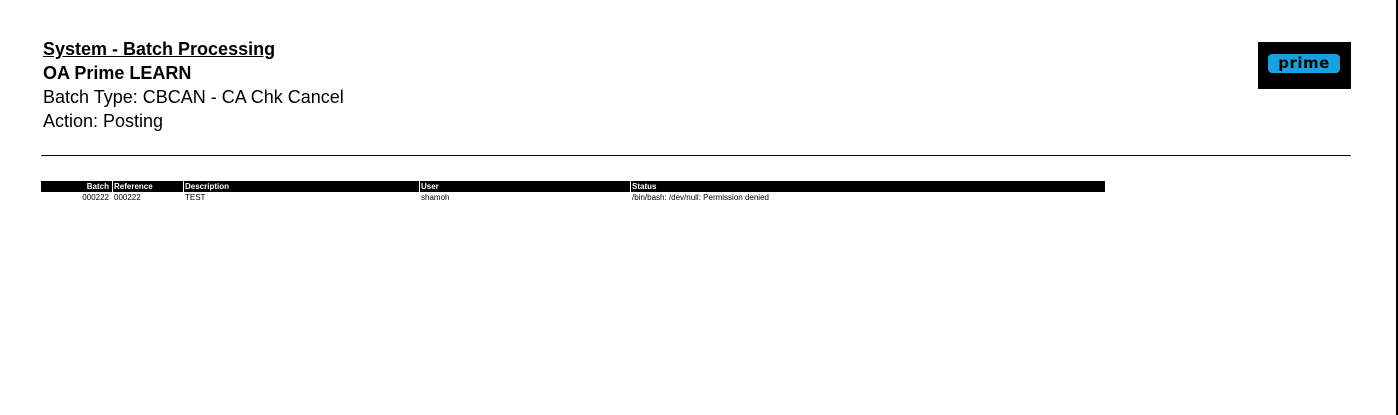  I want to click on prime-logo-text: prime, so click(1304, 63).